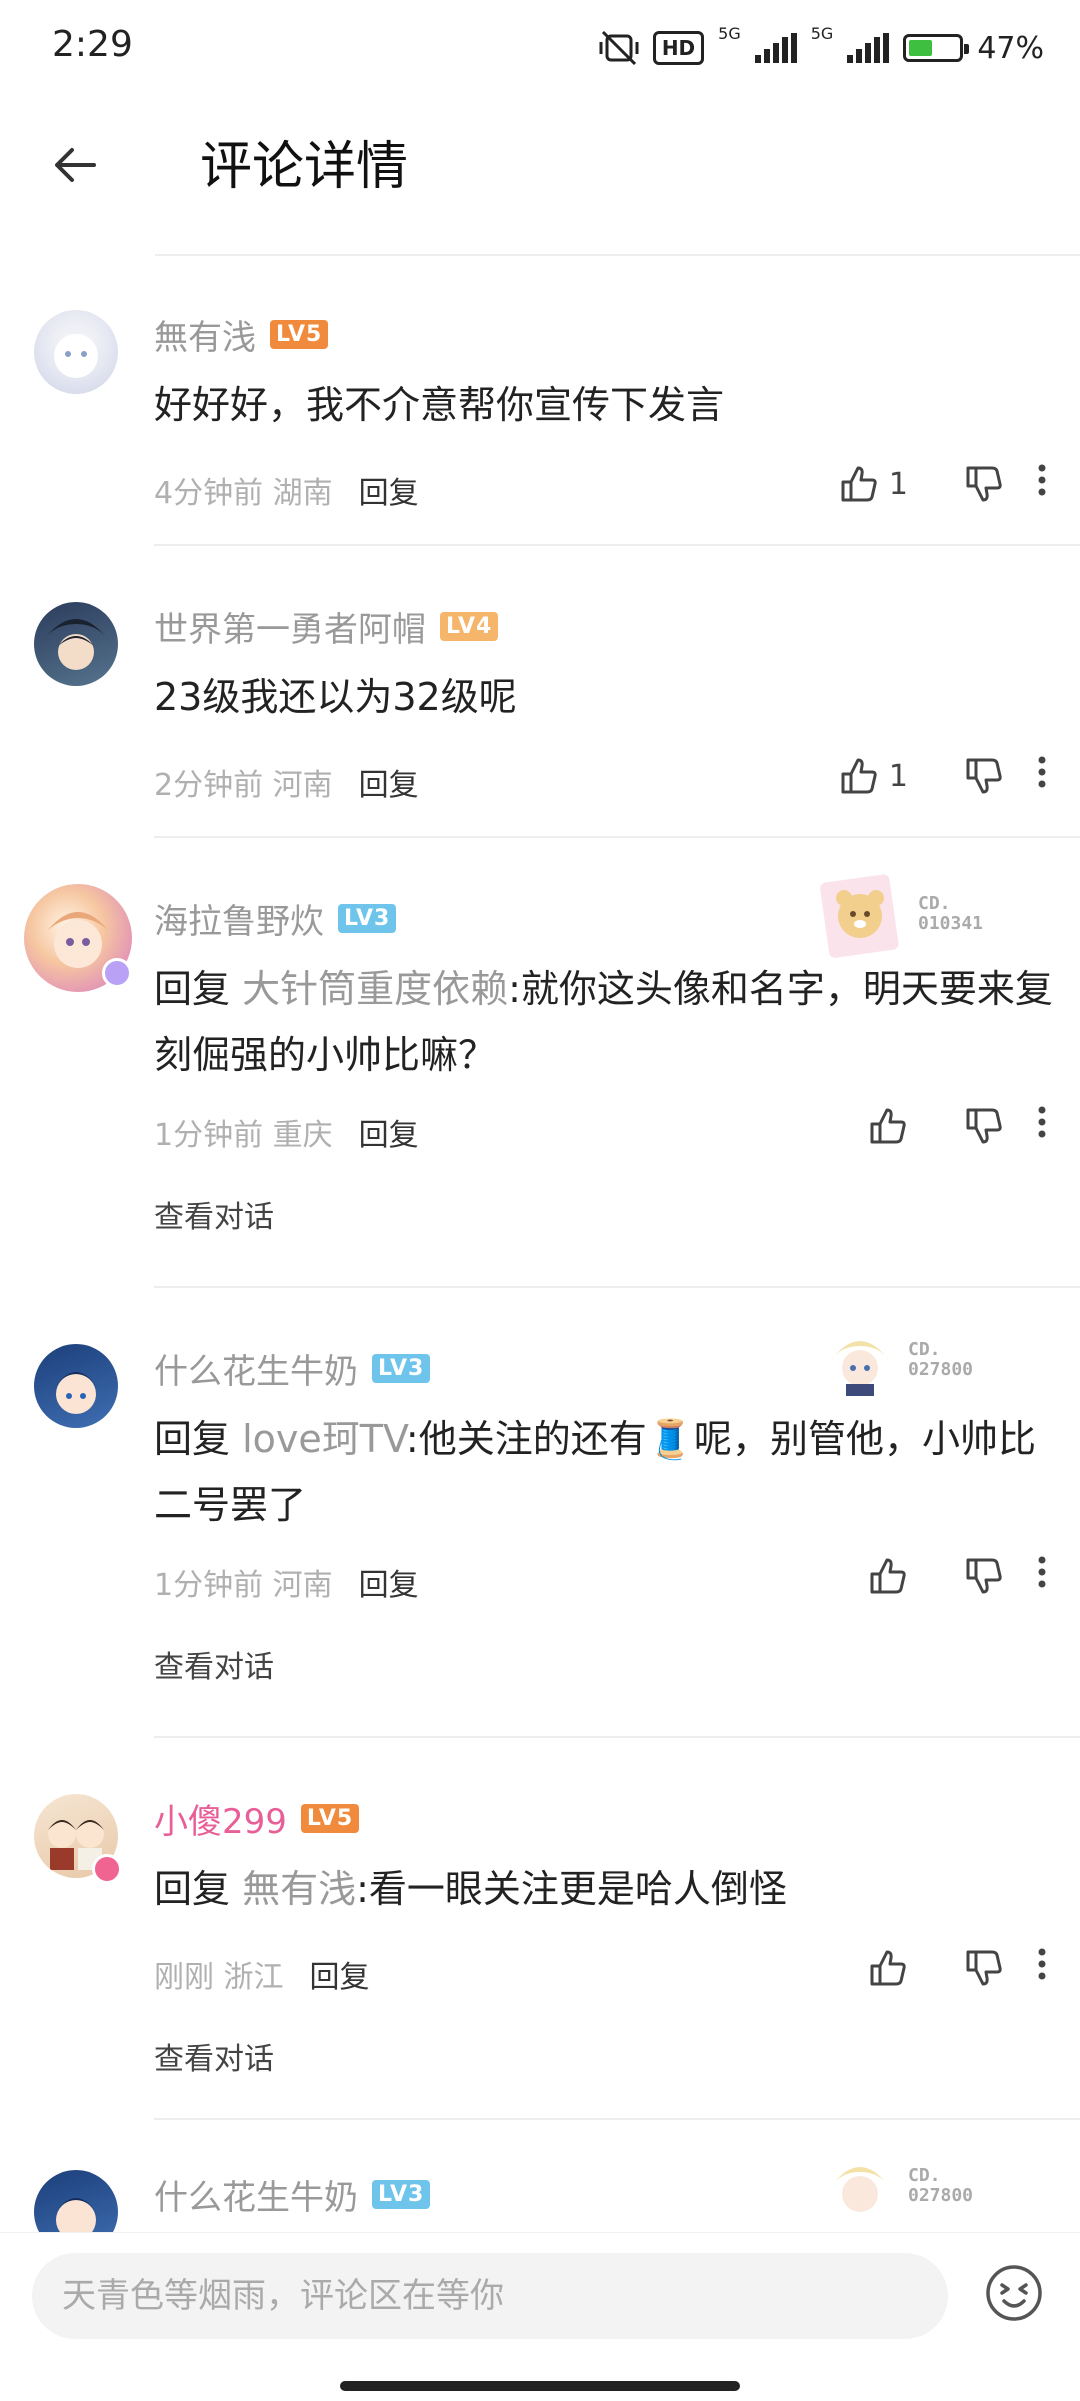 The image size is (1080, 2401). I want to click on username-row: 小傻299 LV5, so click(257, 1818).